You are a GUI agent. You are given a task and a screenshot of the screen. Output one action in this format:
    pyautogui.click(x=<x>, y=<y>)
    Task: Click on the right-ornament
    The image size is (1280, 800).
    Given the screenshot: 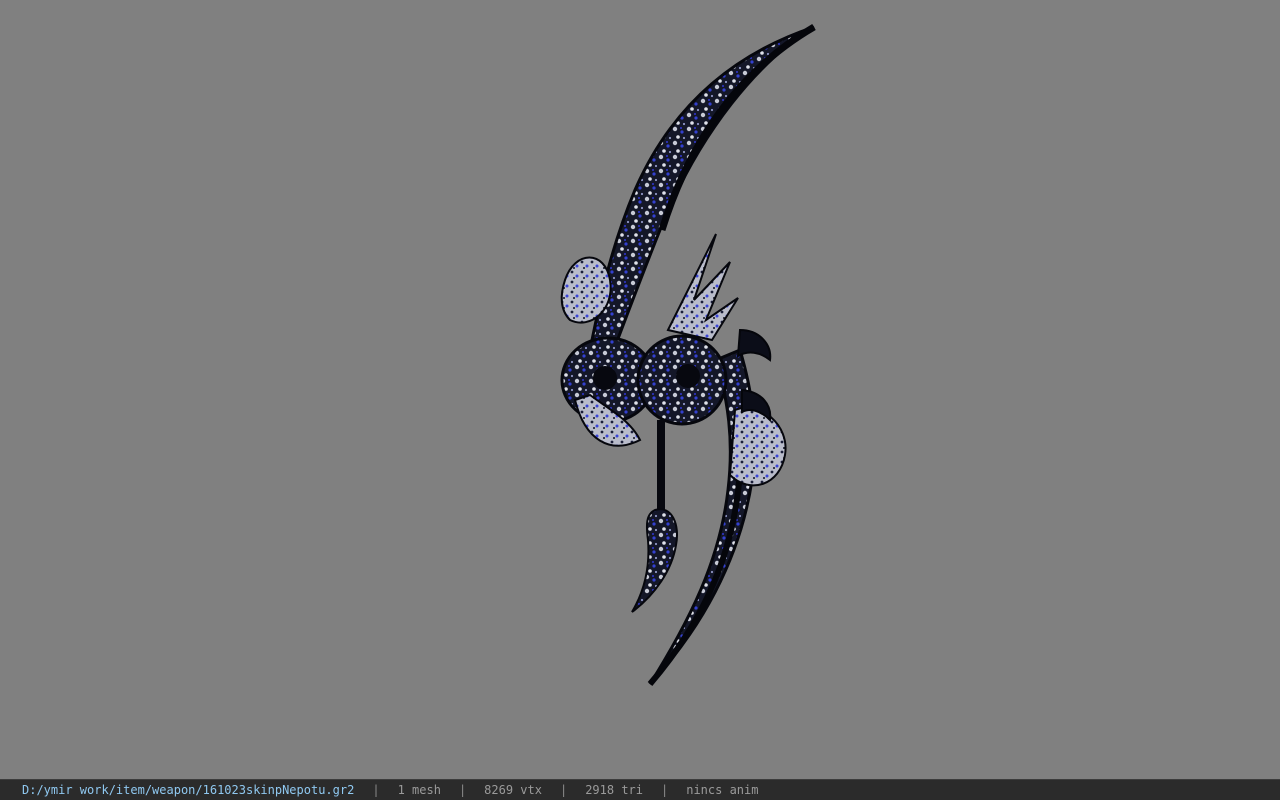 What is the action you would take?
    pyautogui.click(x=757, y=446)
    